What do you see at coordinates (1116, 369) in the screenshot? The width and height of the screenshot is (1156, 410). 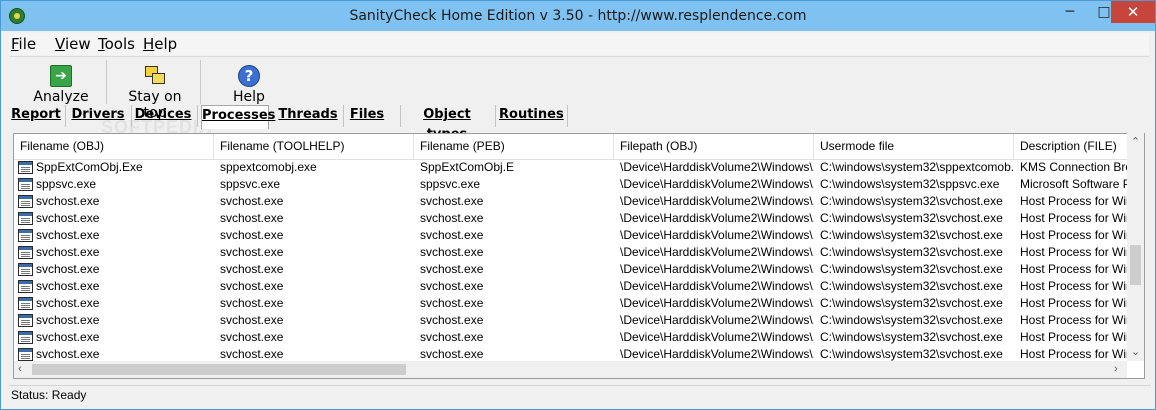 I see `scroll-right-arrow-icon: ›` at bounding box center [1116, 369].